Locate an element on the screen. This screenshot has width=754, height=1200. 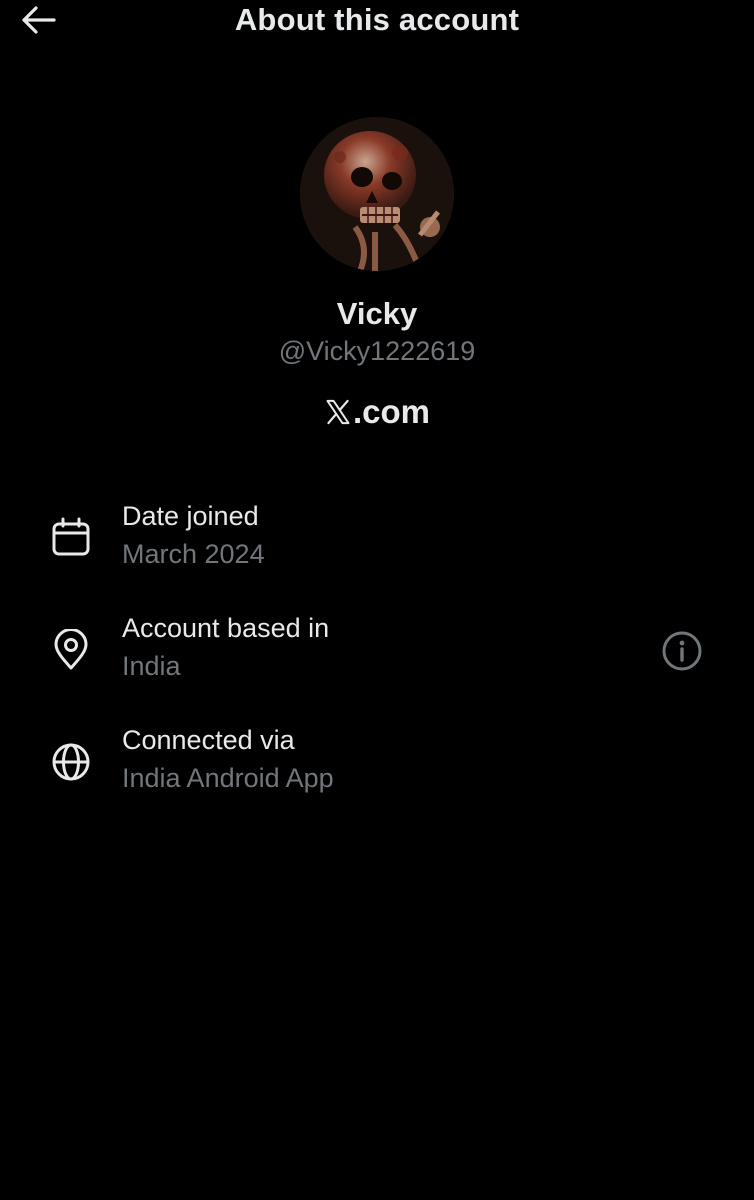
avatar is located at coordinates (377, 194).